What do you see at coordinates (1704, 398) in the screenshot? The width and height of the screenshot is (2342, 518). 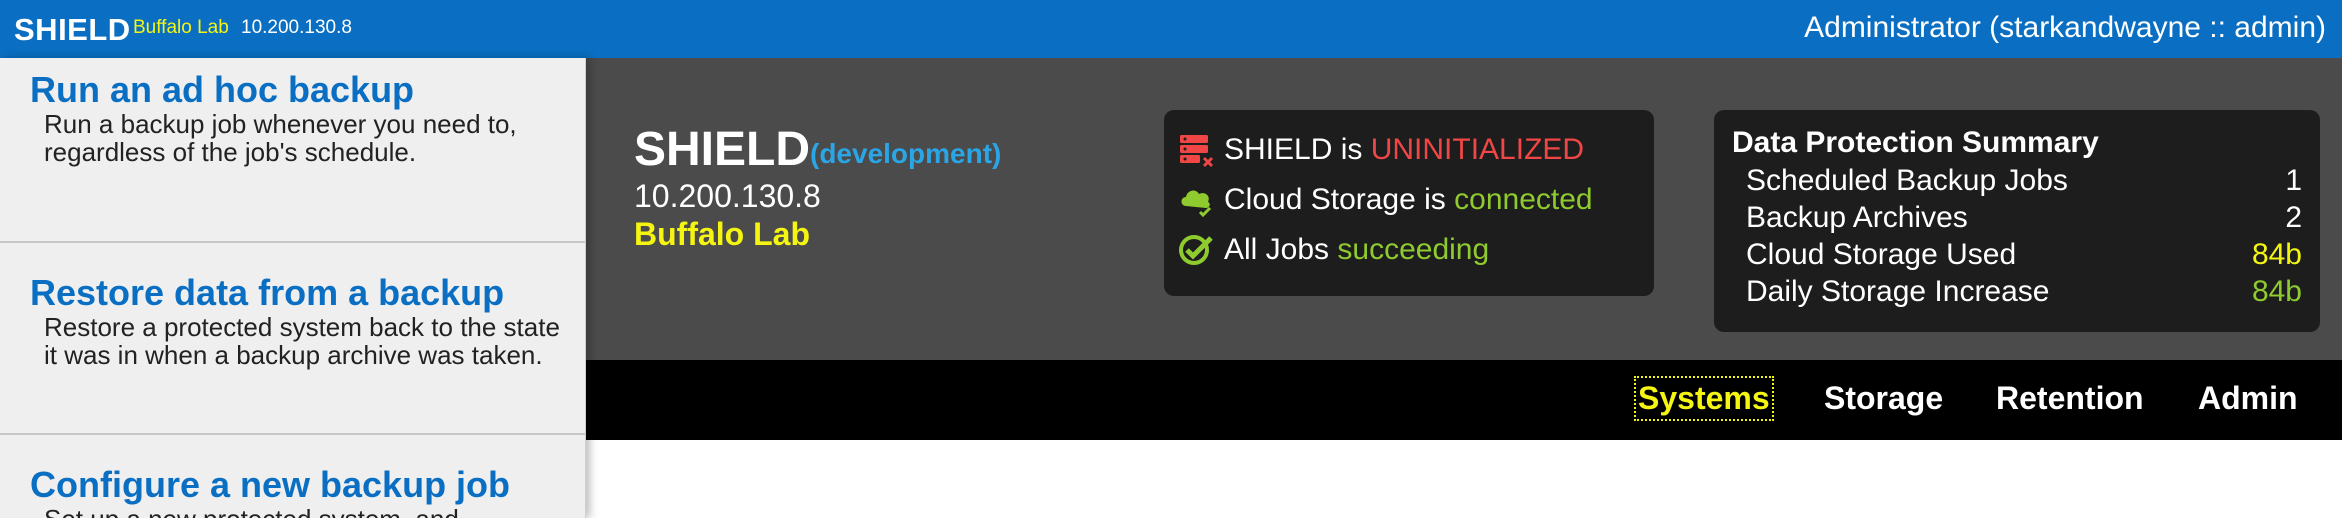 I see `nav-systems: Systems` at bounding box center [1704, 398].